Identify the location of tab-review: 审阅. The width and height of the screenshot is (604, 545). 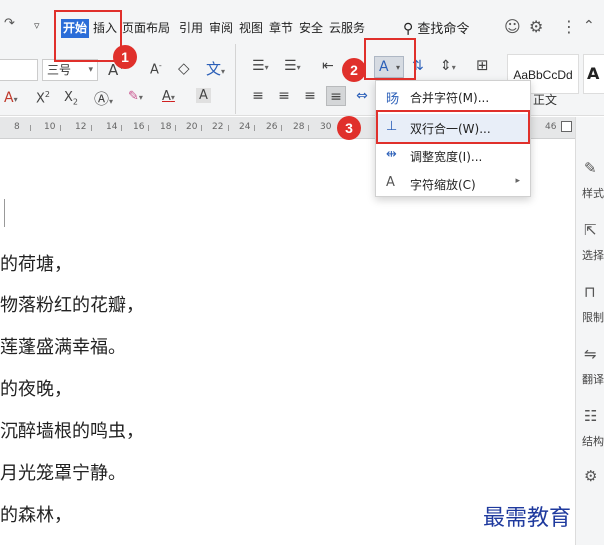
(221, 28).